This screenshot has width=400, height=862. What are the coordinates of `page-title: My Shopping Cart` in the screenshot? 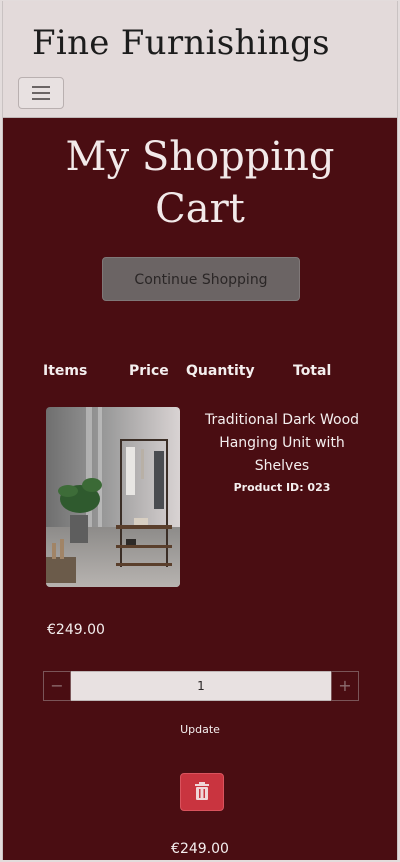 It's located at (200, 183).